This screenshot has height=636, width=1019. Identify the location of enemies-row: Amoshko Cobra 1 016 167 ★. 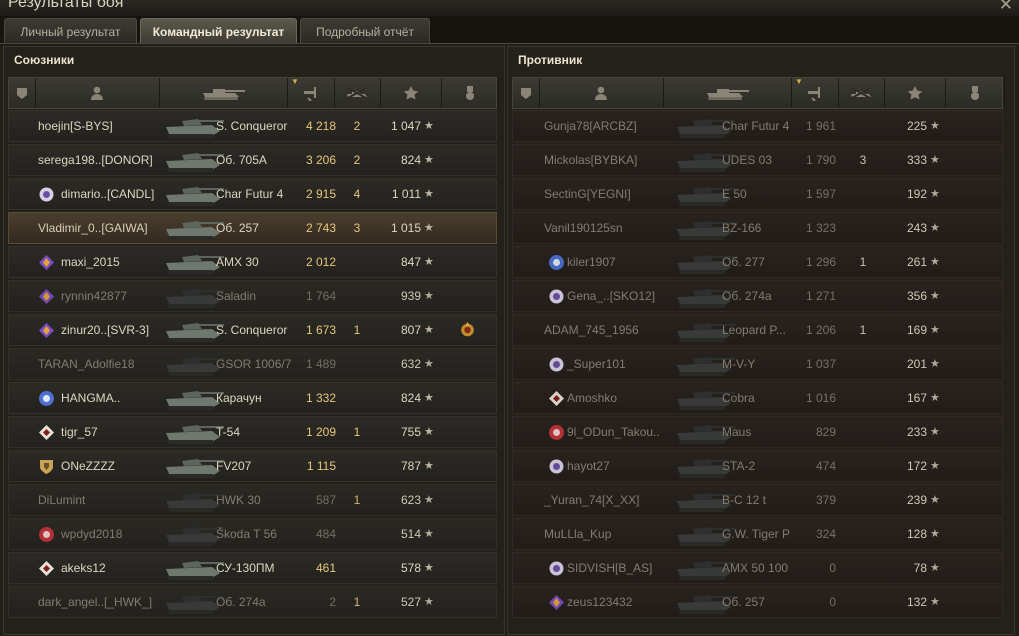
(757, 398).